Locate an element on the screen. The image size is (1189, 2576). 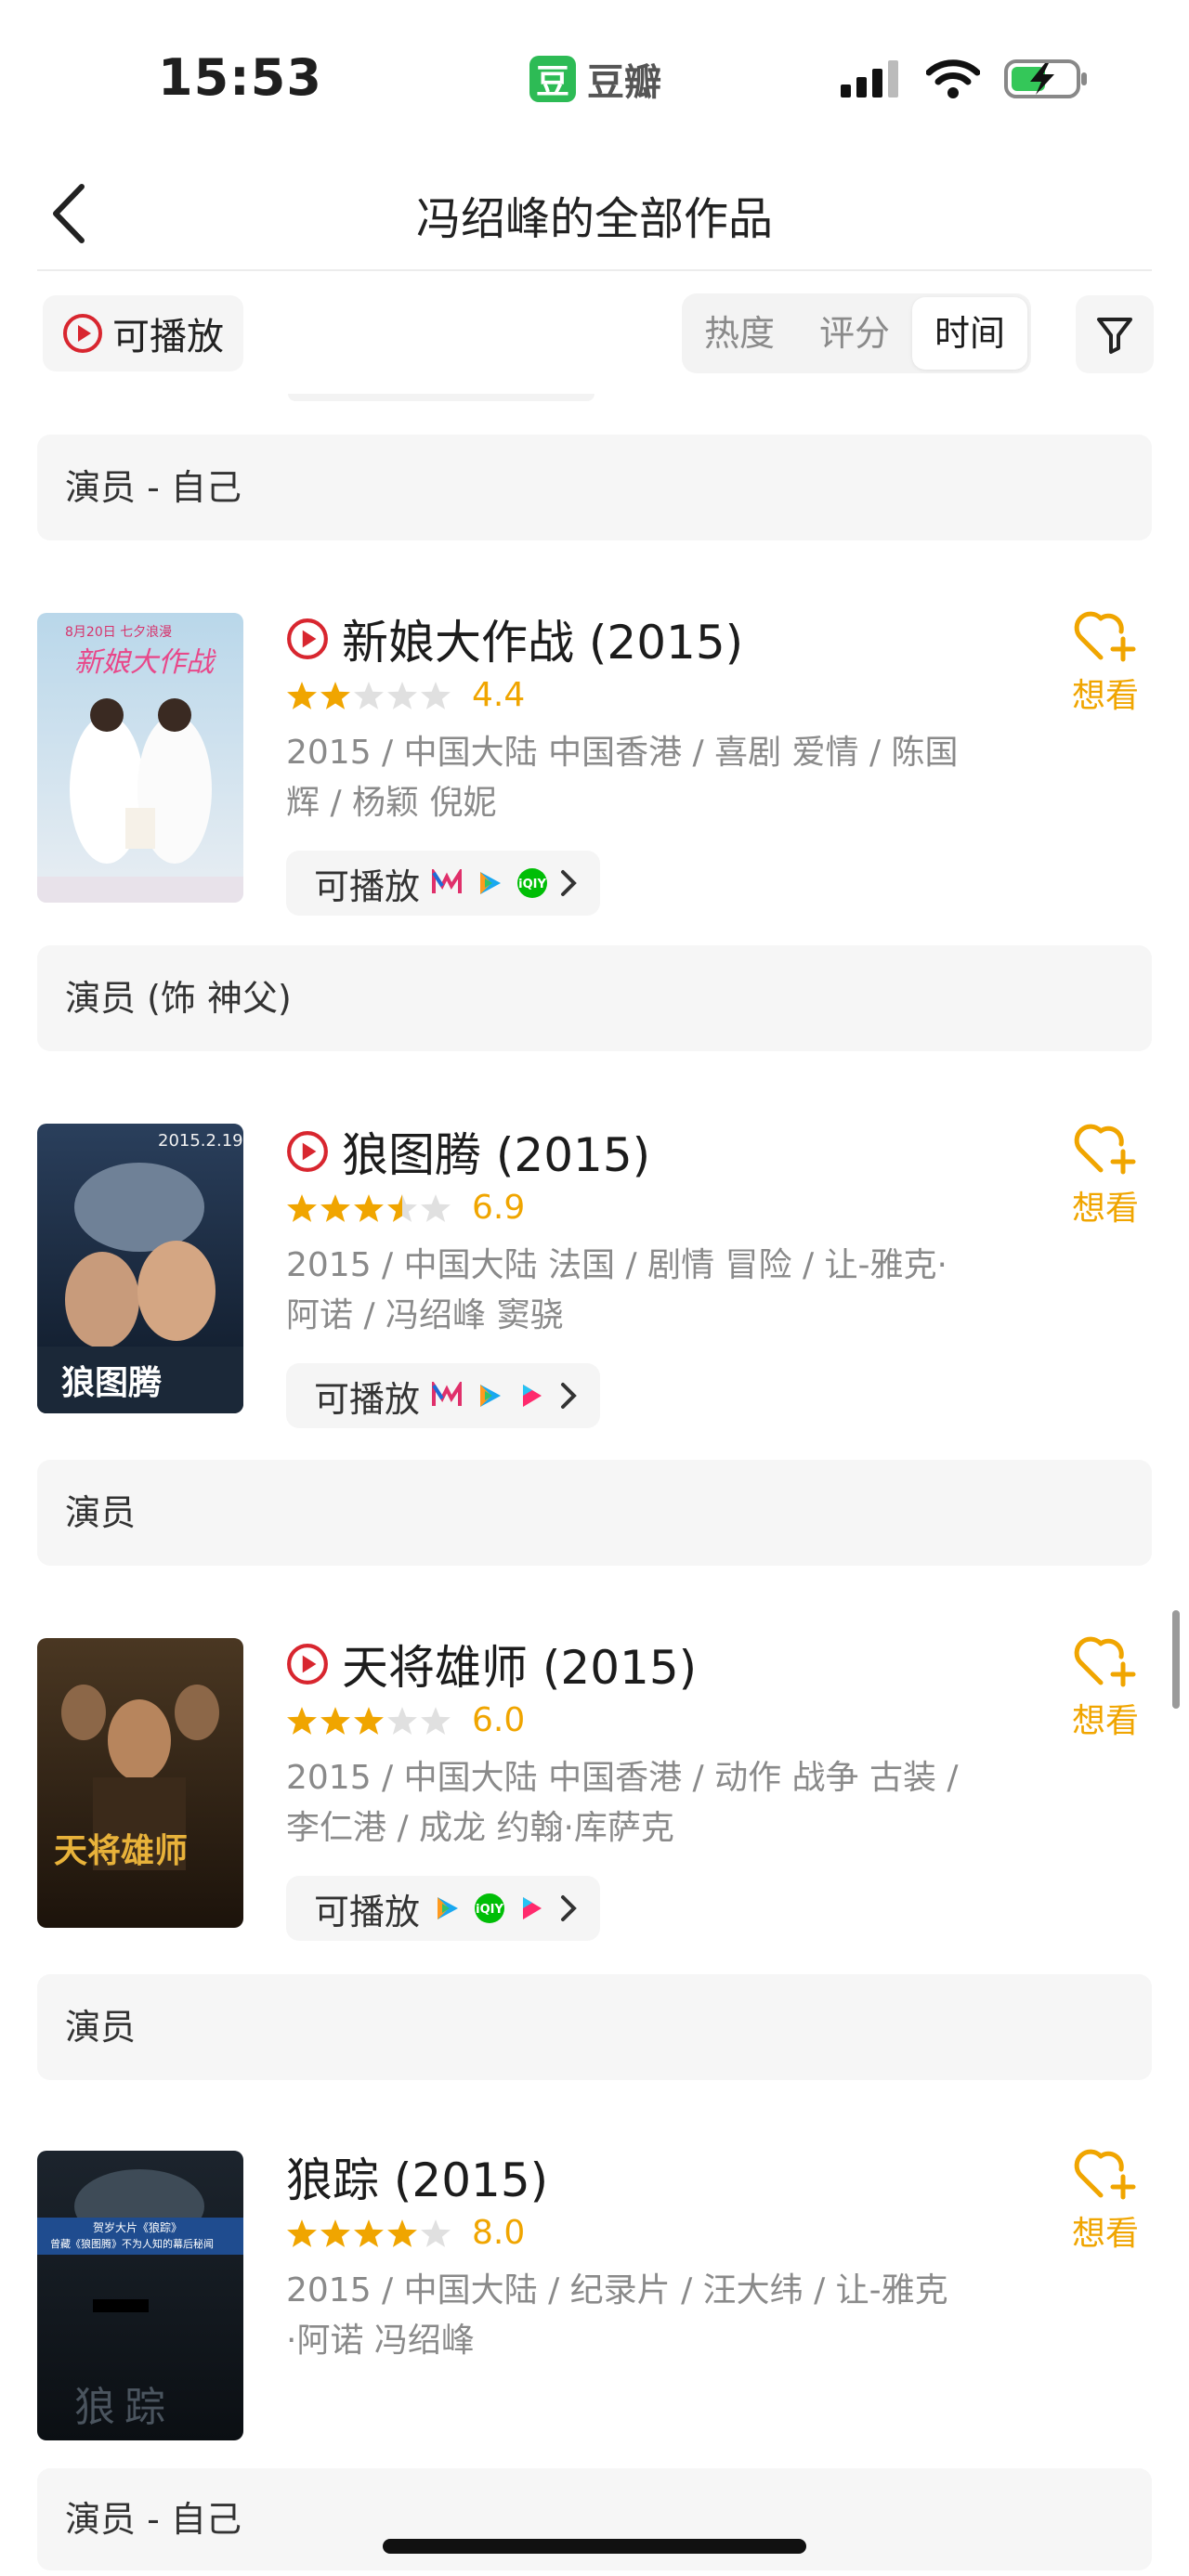
movie-title: 狼图腾 (2015) is located at coordinates (468, 1151).